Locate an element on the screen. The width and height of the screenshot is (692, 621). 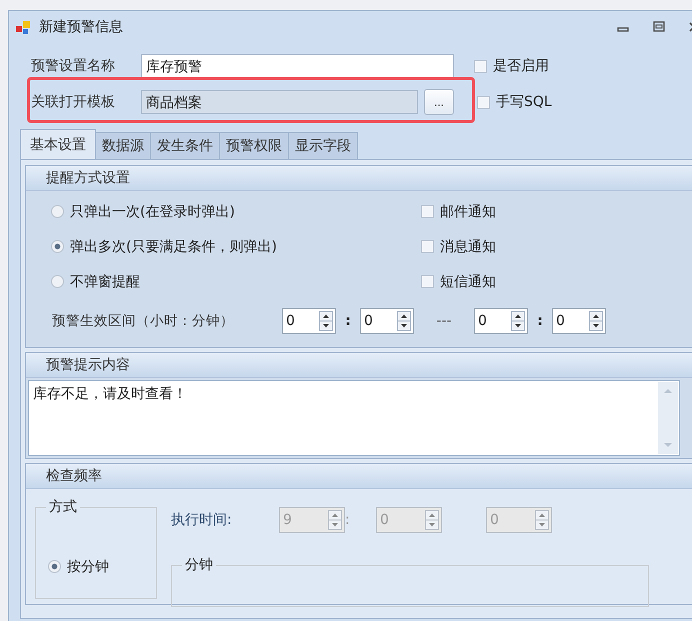
tab: 数据源 is located at coordinates (123, 145).